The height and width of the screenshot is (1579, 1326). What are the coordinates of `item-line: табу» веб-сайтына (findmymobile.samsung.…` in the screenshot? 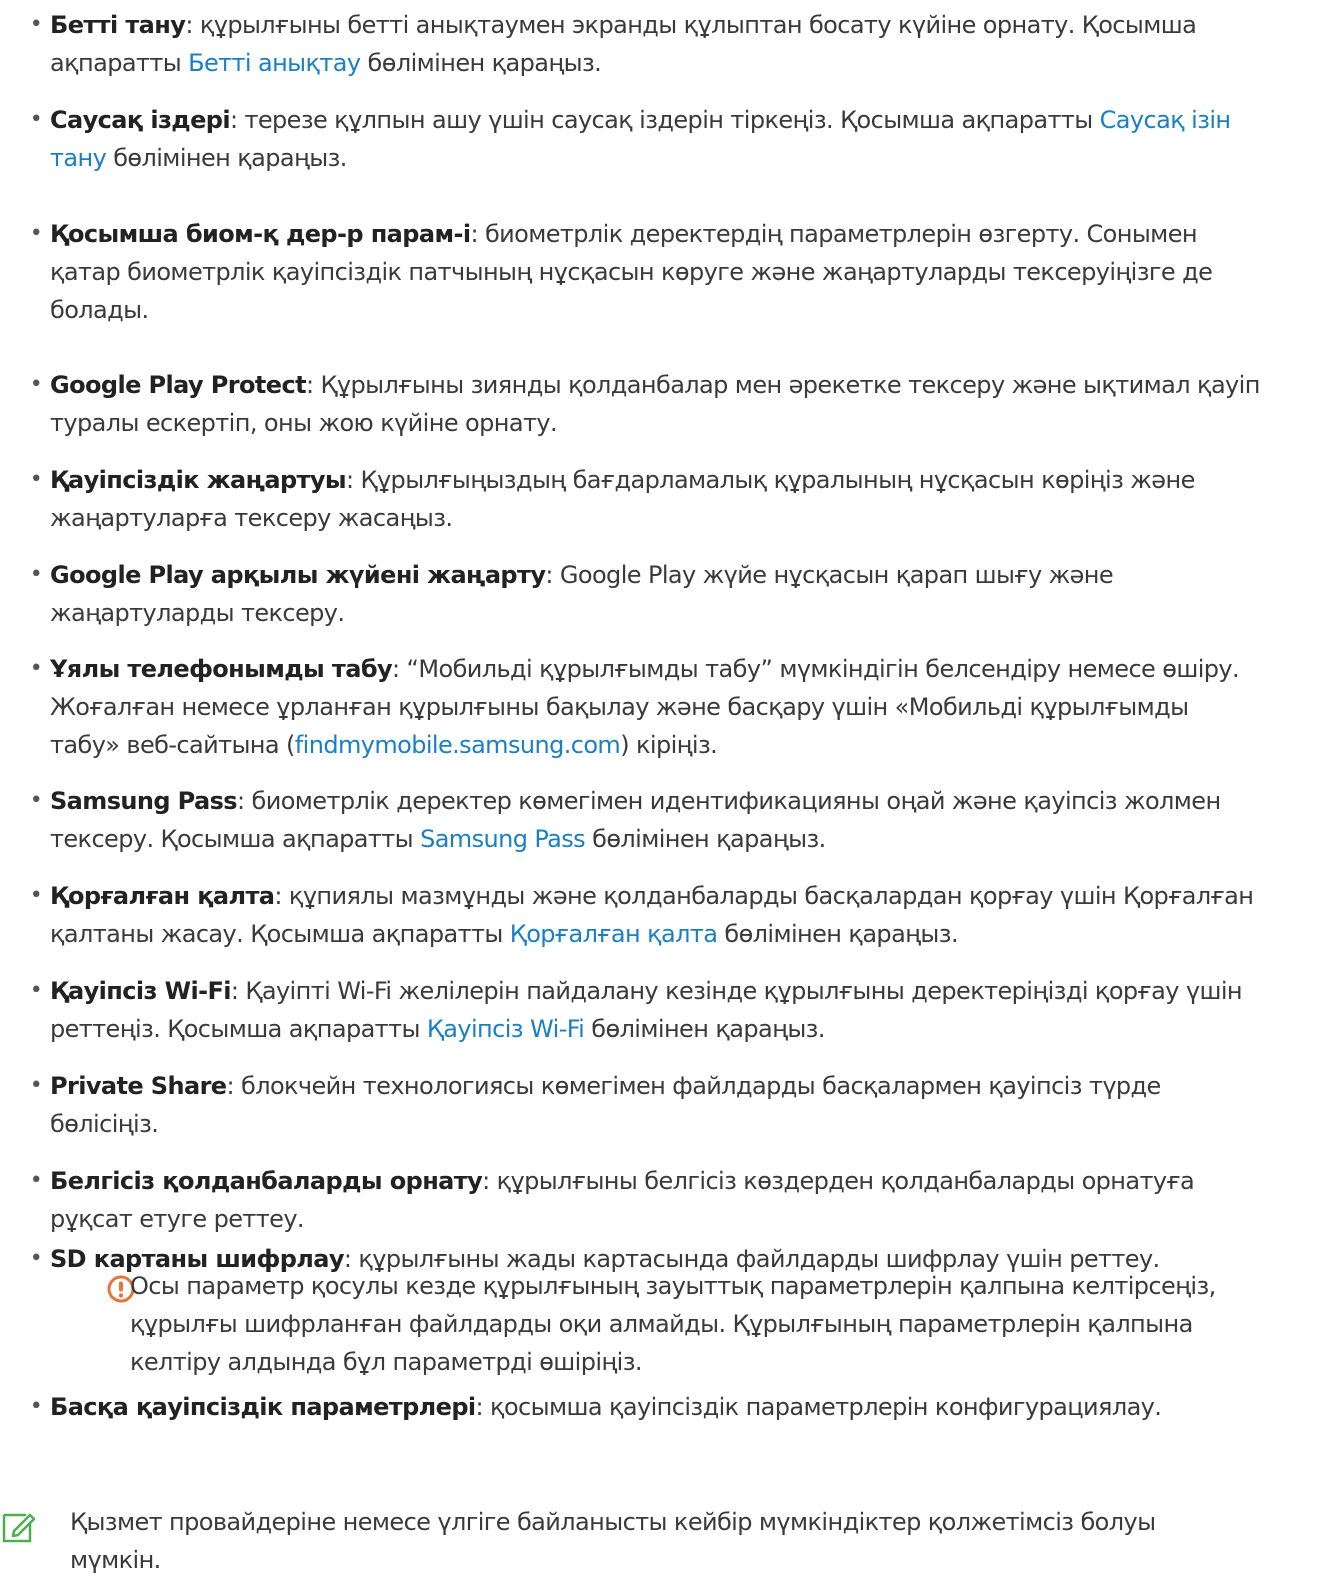 It's located at (644, 745).